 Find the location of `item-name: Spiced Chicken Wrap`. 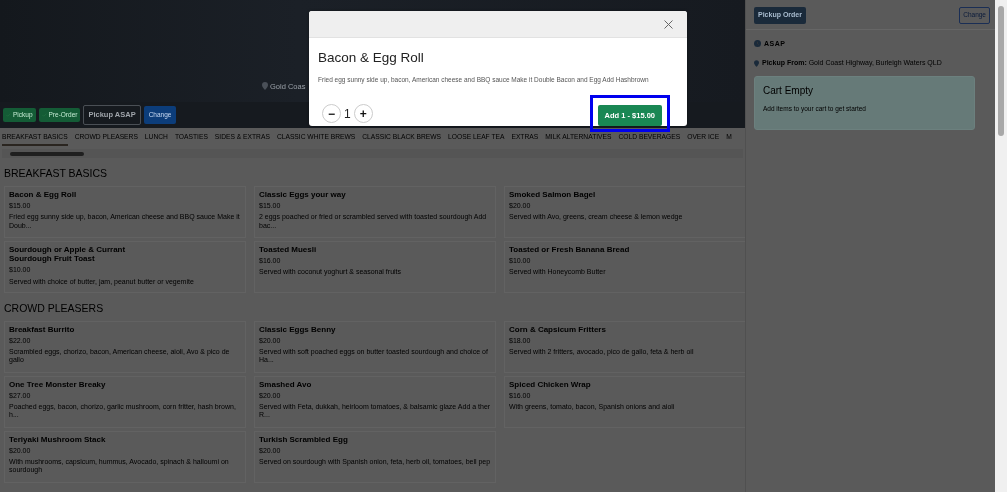

item-name: Spiced Chicken Wrap is located at coordinates (550, 384).